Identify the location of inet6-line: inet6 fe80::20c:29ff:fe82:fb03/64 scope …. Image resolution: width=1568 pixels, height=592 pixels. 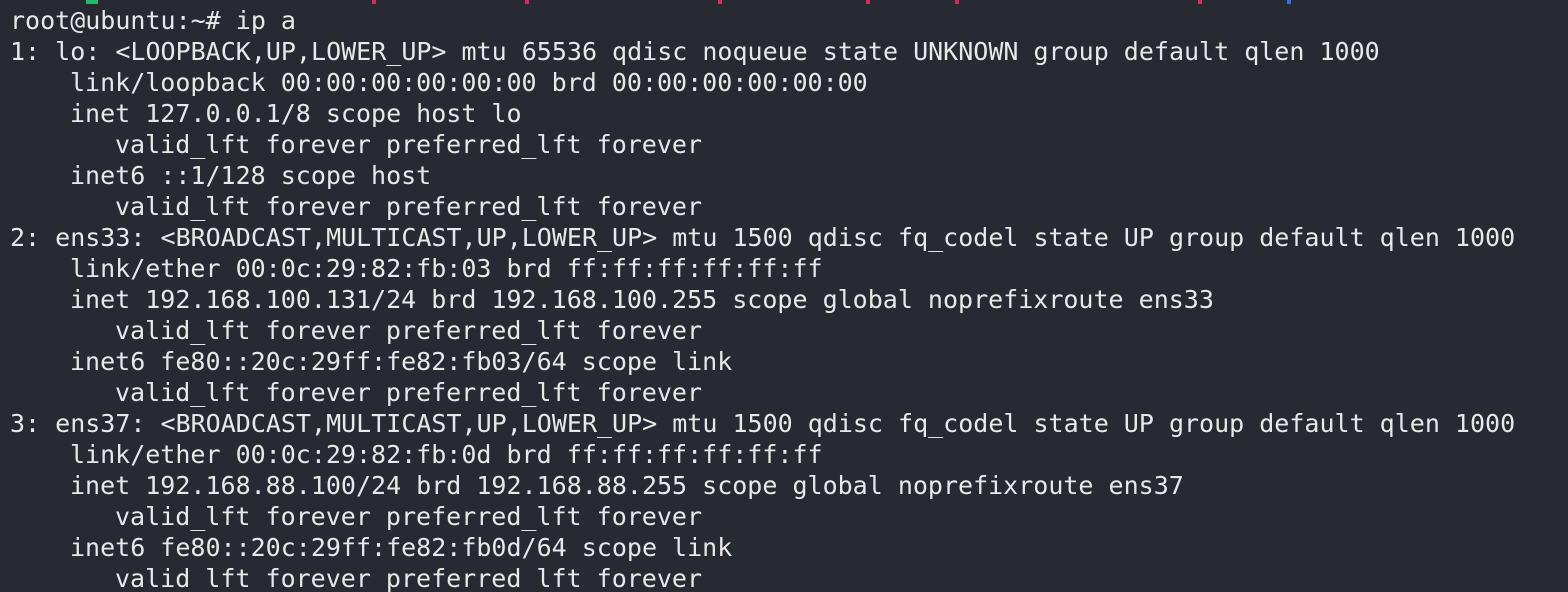
(401, 361).